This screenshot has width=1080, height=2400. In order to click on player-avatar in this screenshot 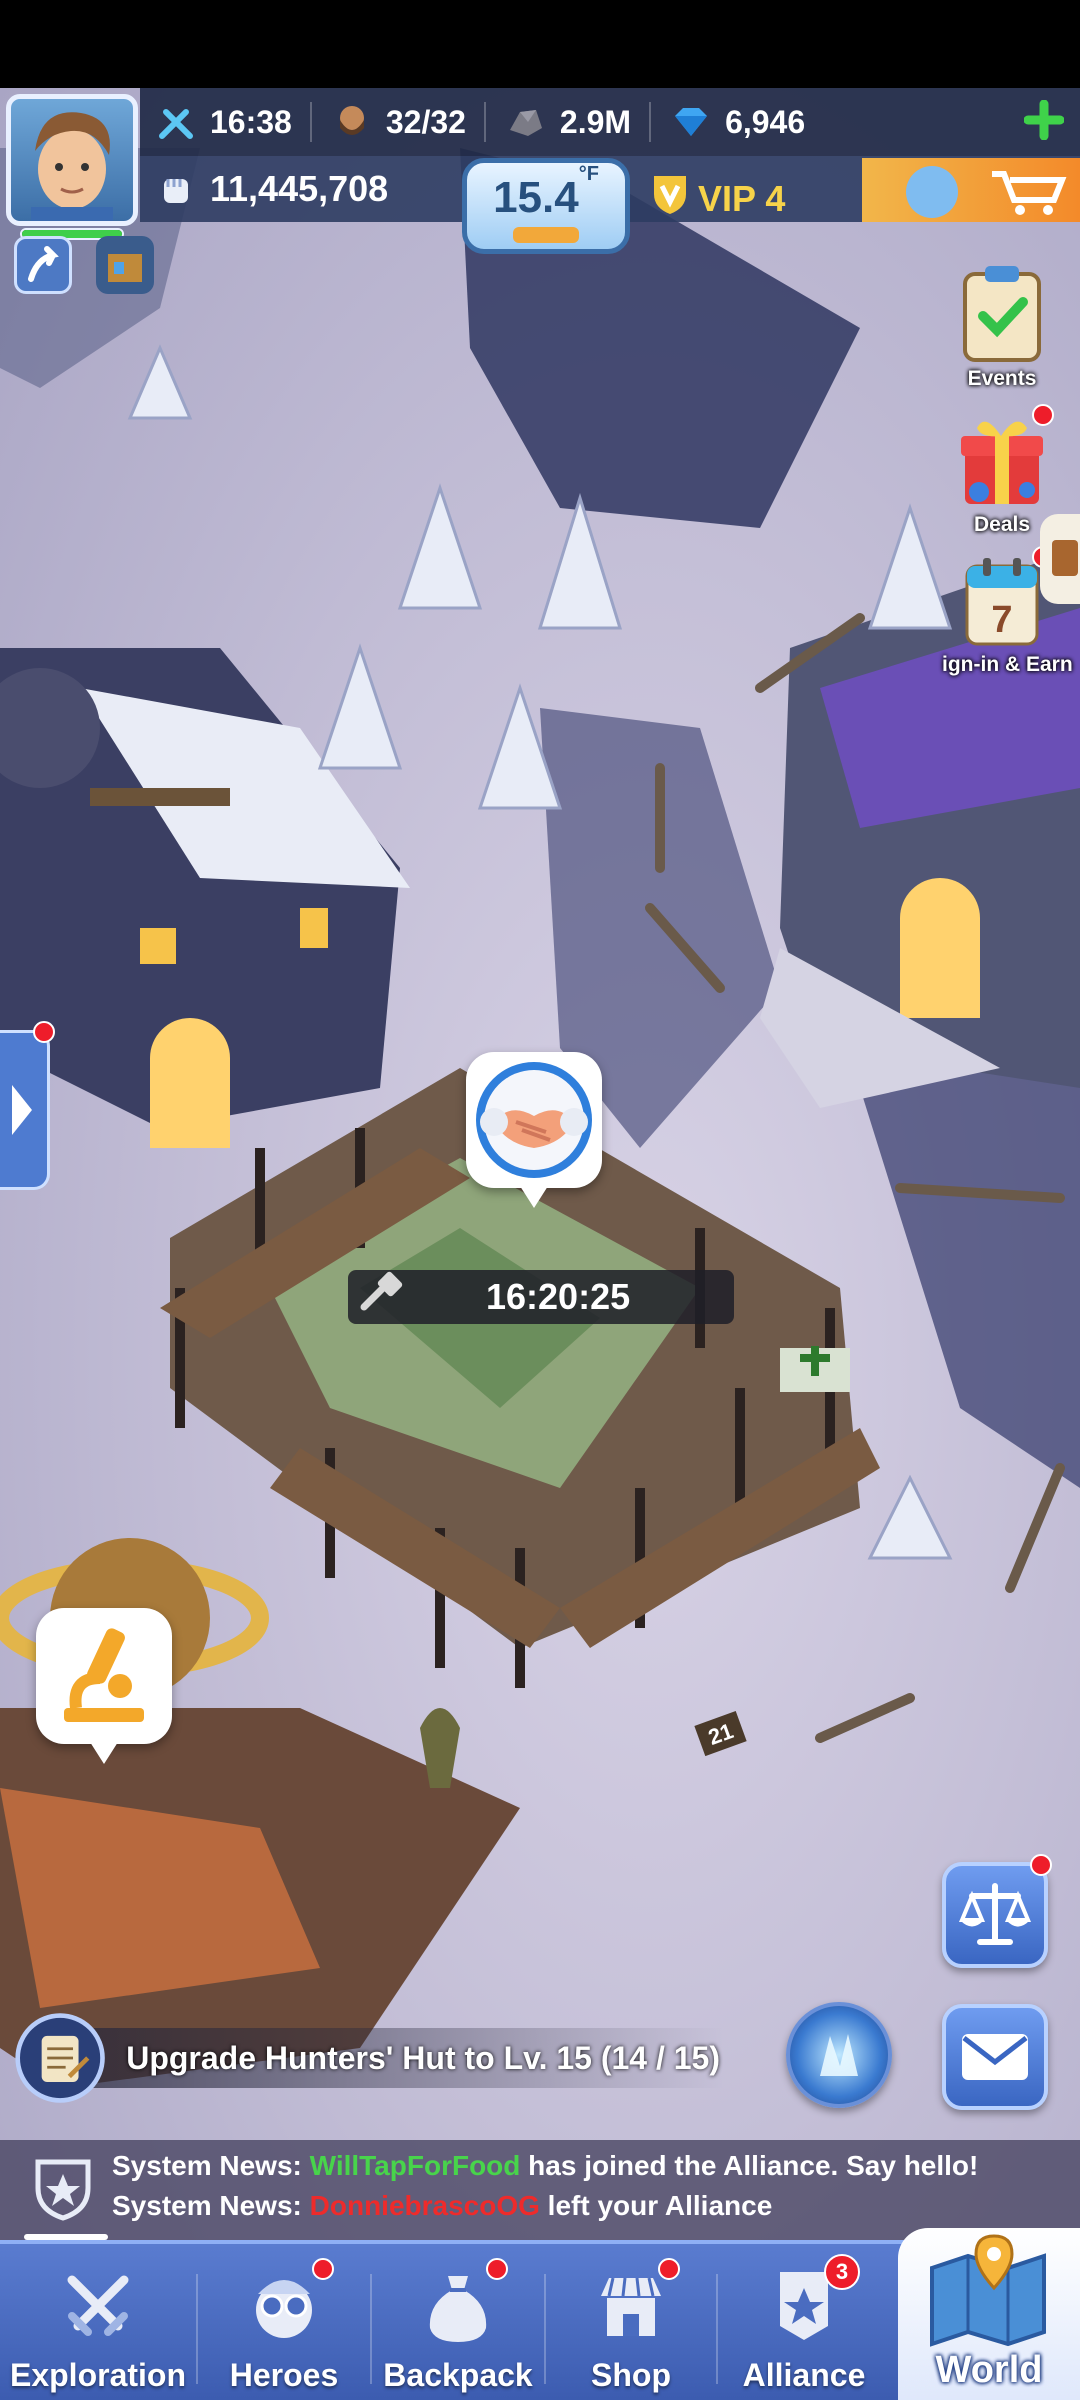, I will do `click(72, 160)`.